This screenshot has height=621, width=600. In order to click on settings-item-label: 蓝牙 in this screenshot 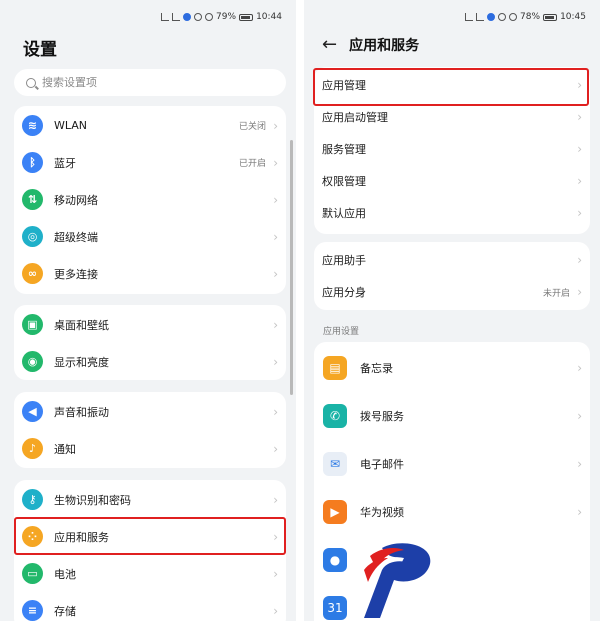, I will do `click(65, 163)`.